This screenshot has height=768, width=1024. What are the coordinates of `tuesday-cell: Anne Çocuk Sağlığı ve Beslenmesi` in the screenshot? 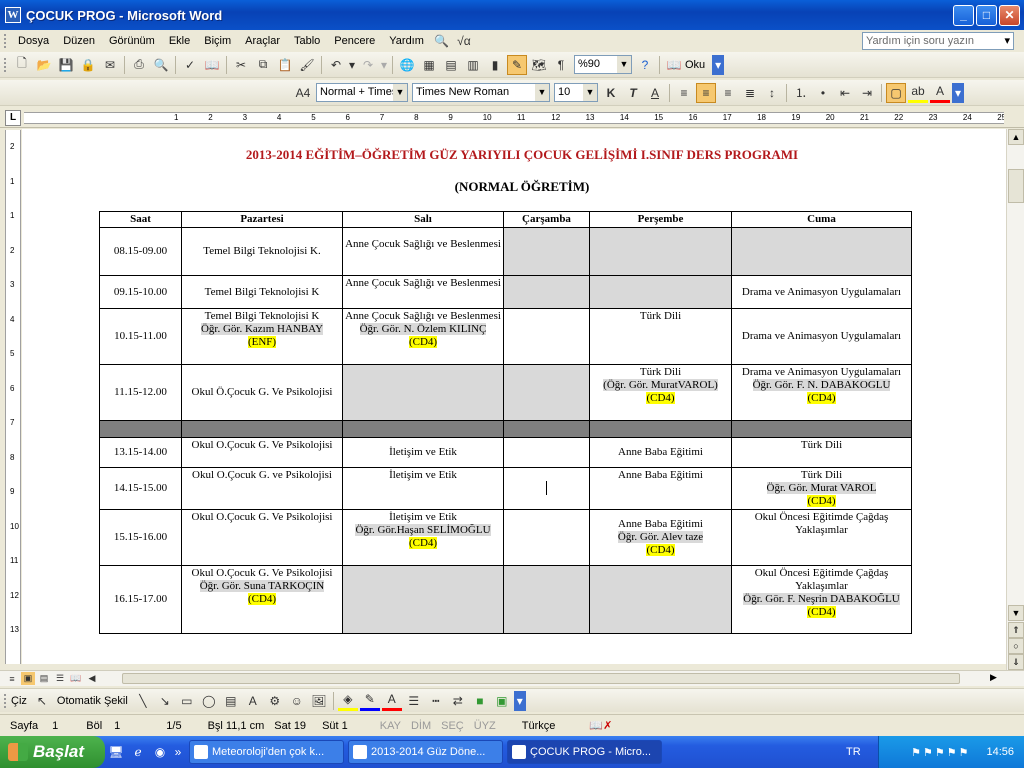 It's located at (423, 251).